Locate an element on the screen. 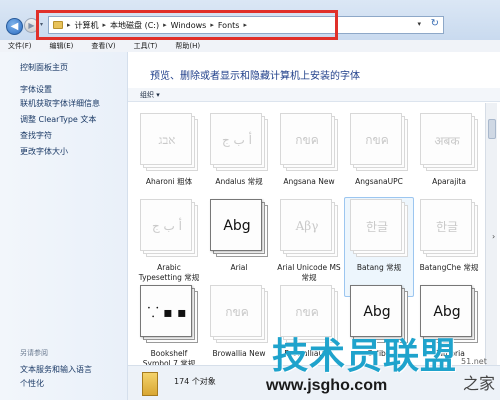 The height and width of the screenshot is (400, 500). watermark-url: www.jsgho.com is located at coordinates (327, 385).